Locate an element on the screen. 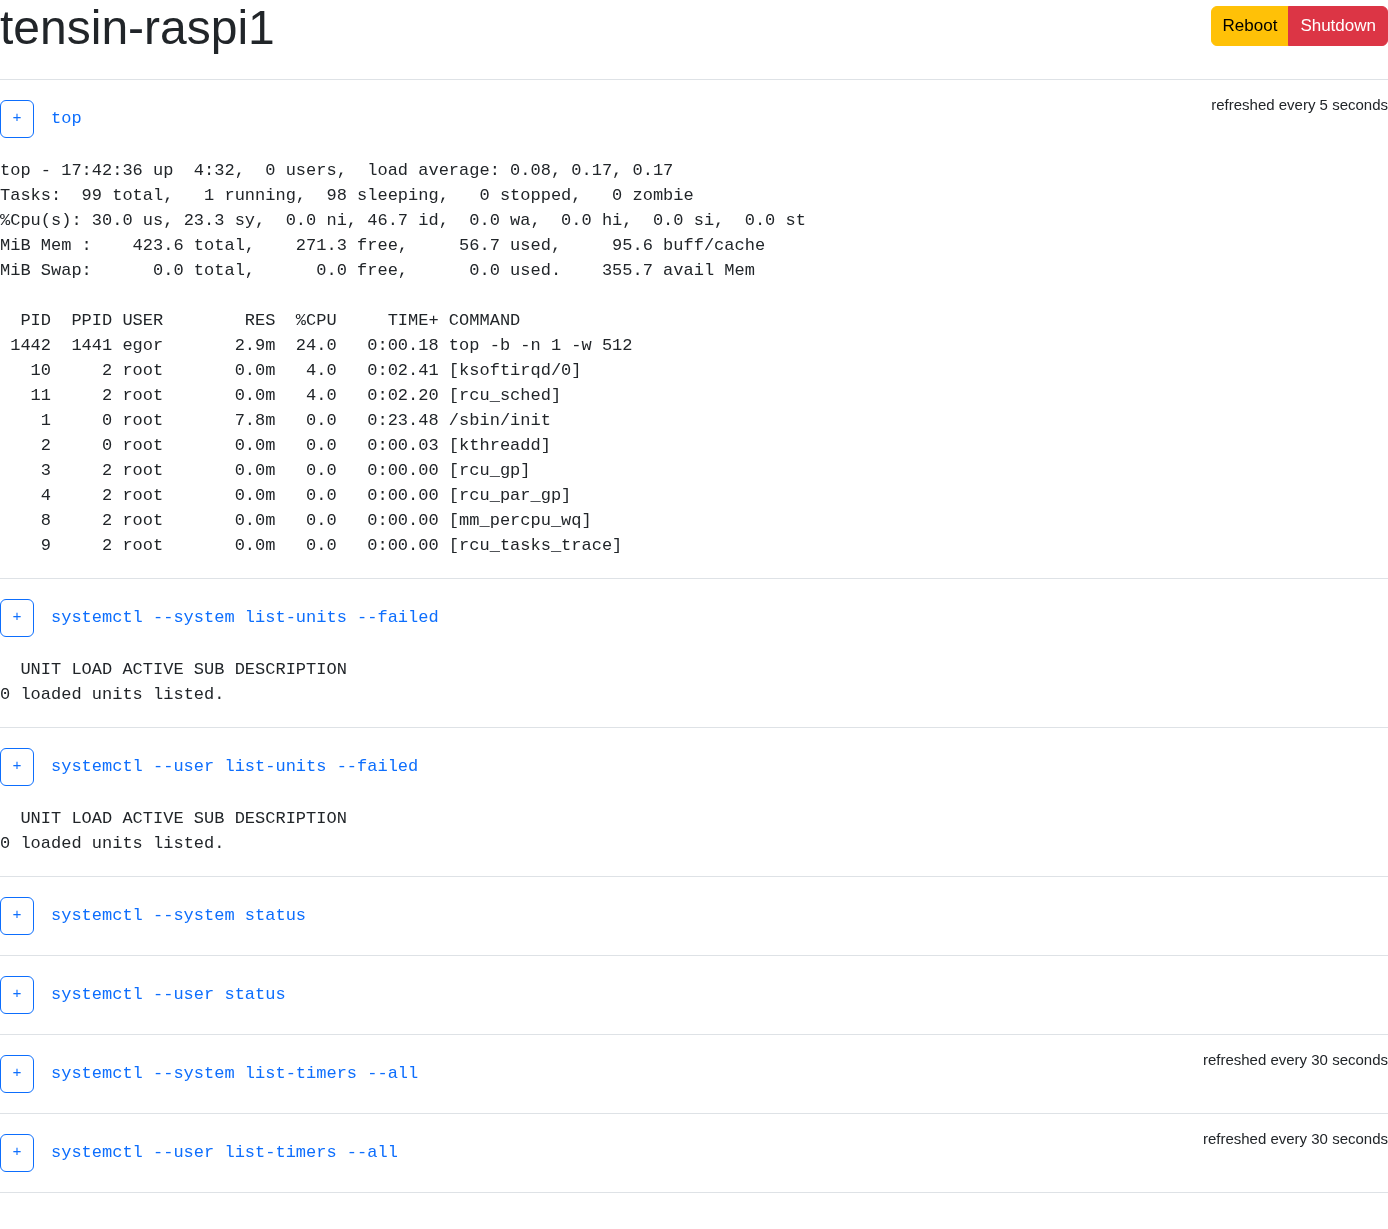  output-line: PID PPID USER RES %CPU TIME+ COMMAND is located at coordinates (270, 321).